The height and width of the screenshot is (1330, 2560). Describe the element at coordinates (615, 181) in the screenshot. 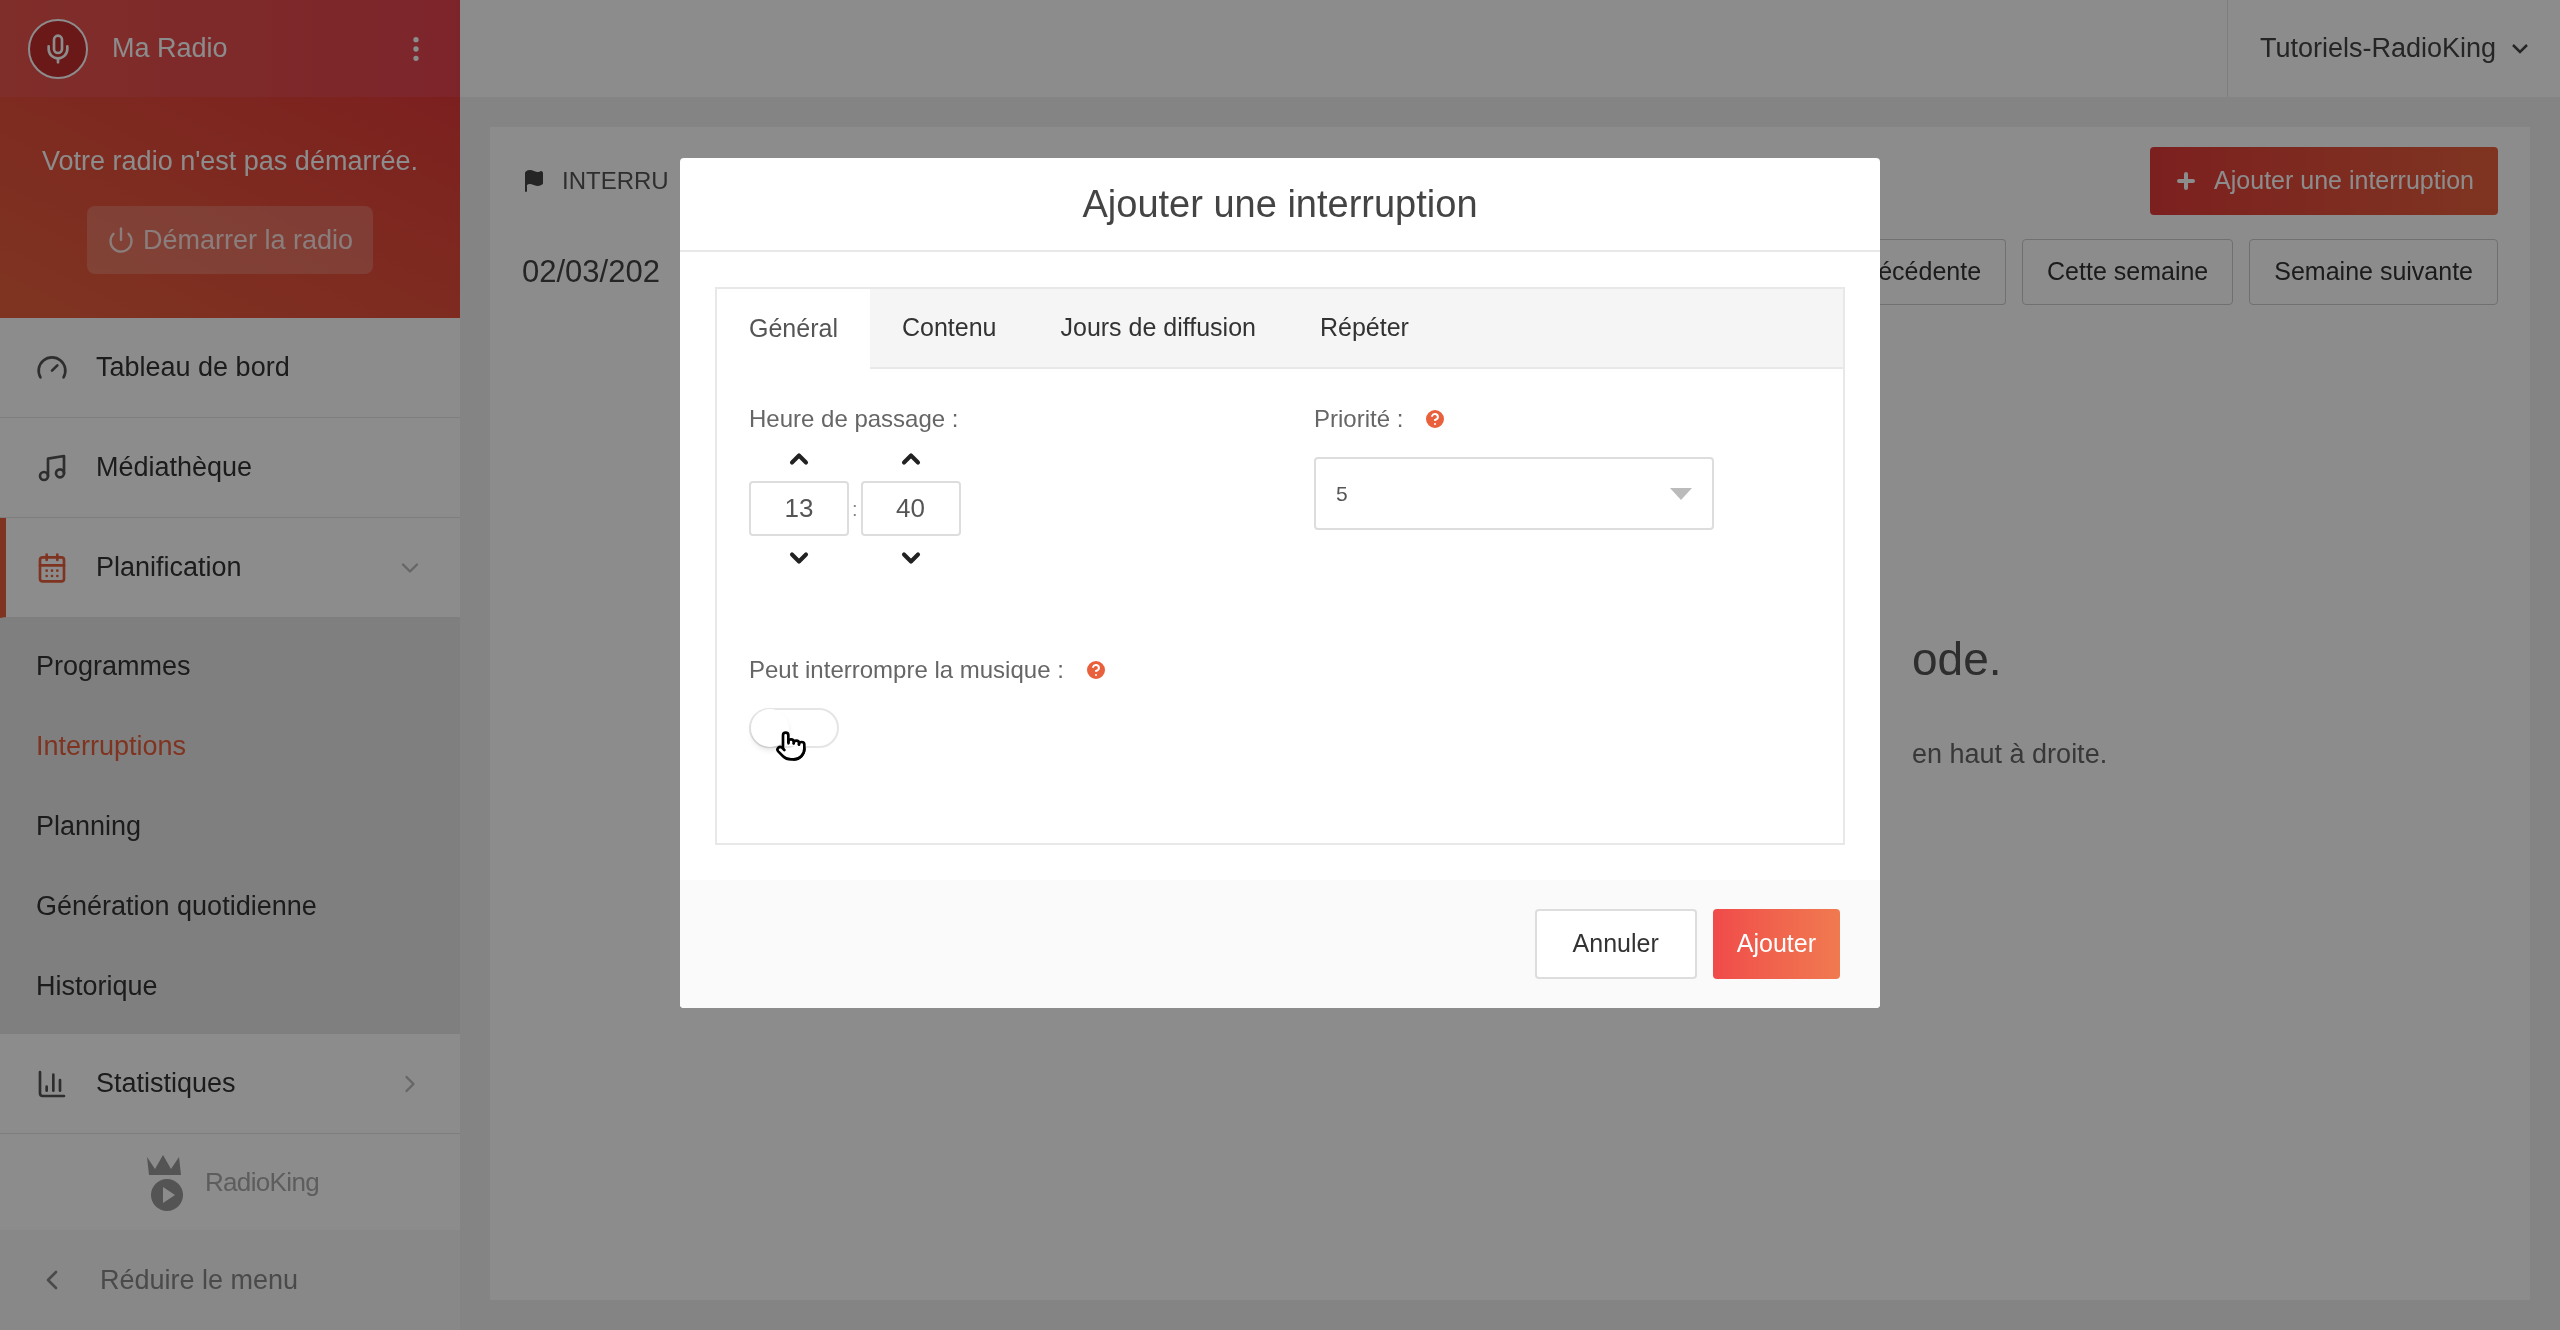

I see `page-title: INTERRU` at that location.